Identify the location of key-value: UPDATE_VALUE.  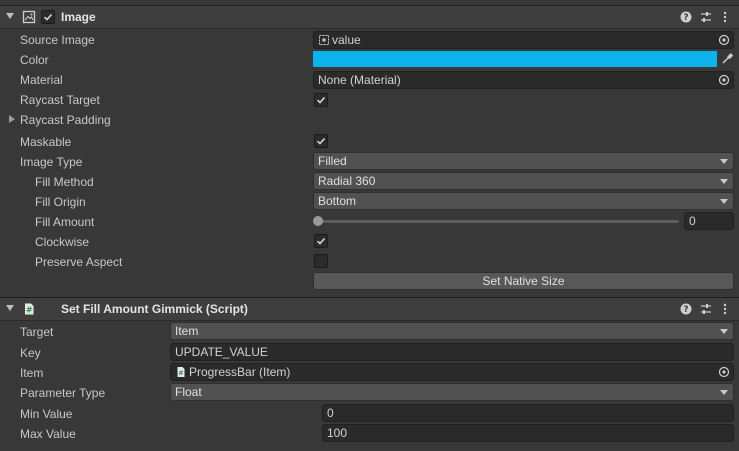
(221, 352).